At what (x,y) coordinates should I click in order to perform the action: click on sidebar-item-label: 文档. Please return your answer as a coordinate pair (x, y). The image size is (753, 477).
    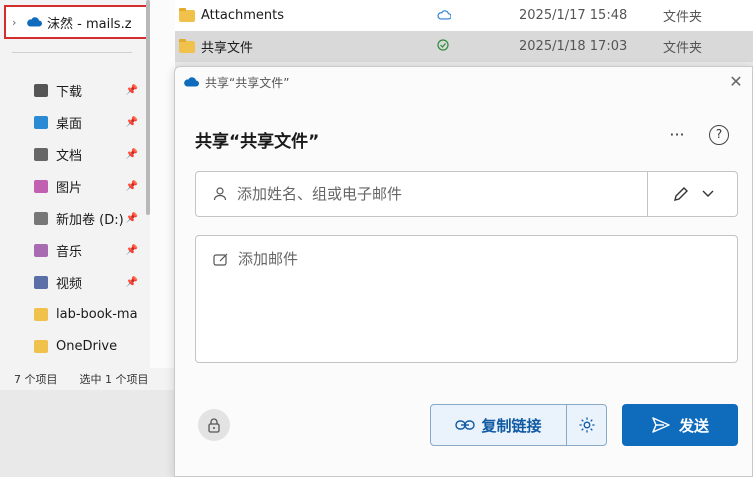
    Looking at the image, I should click on (69, 156).